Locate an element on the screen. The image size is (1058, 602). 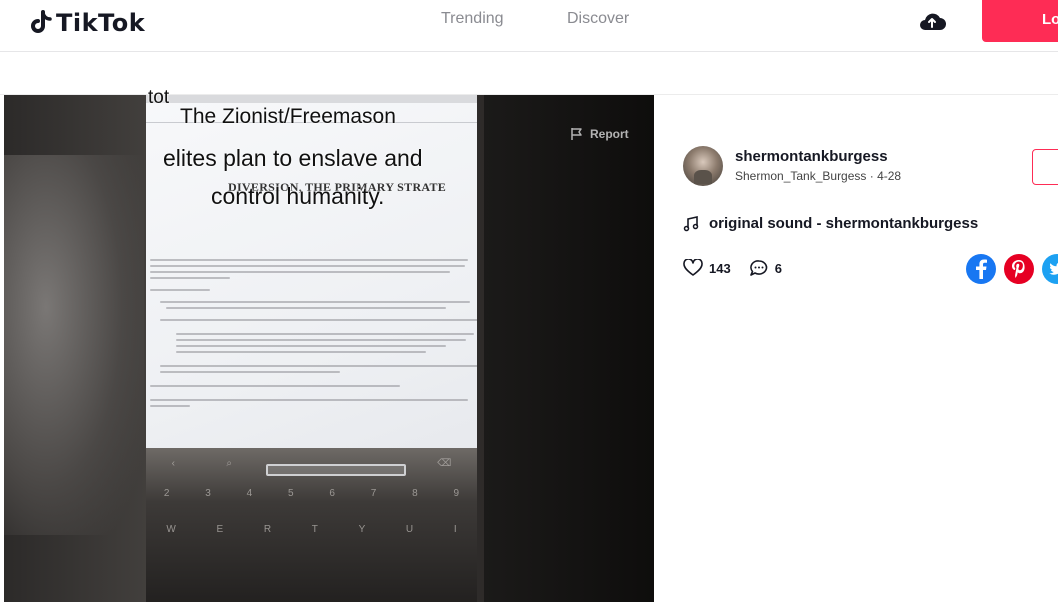
keyboard-touchbar is located at coordinates (336, 470).